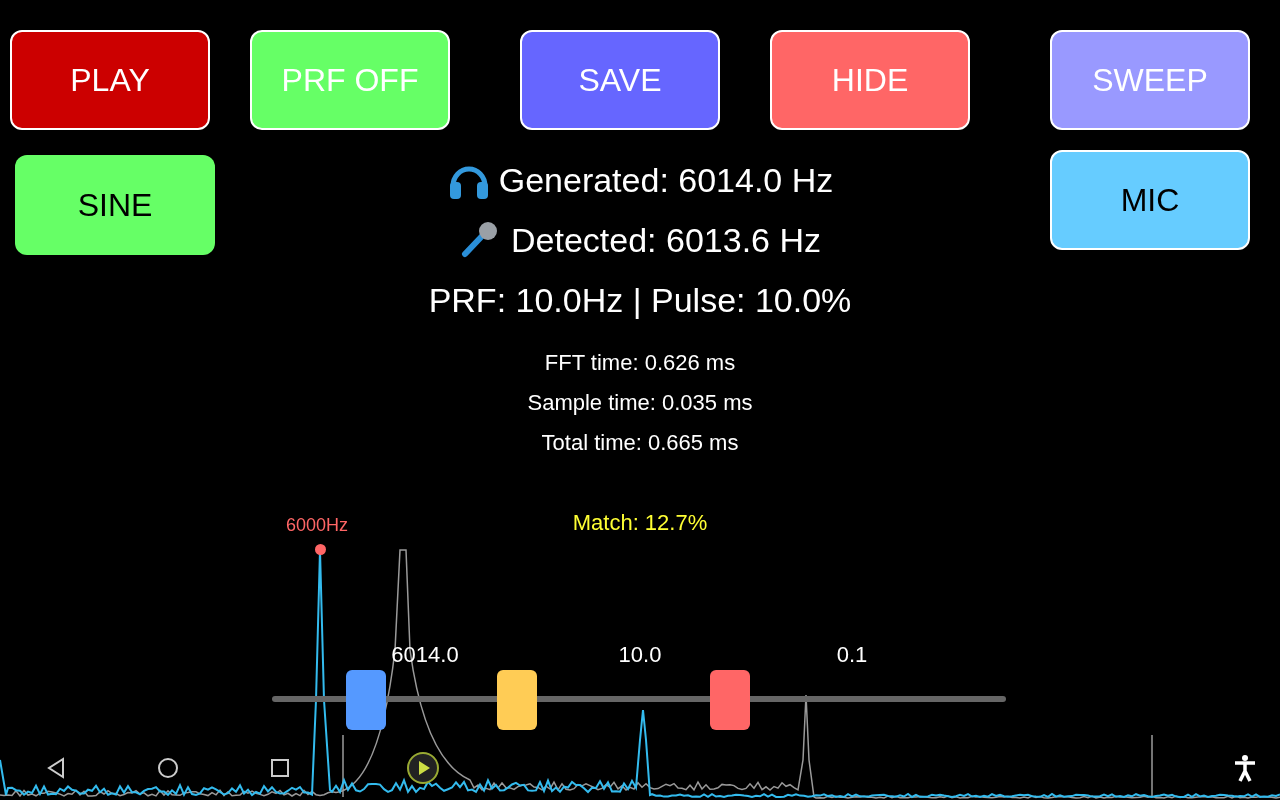 This screenshot has width=1280, height=800. What do you see at coordinates (666, 240) in the screenshot?
I see `detected-frequency: Detected: 6013.6 Hz` at bounding box center [666, 240].